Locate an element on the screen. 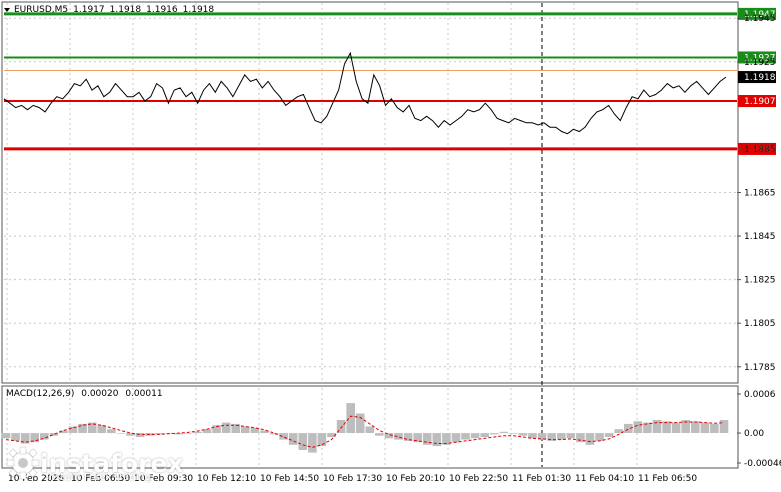 This screenshot has height=492, width=781. time-label: 11 Feb 06:50 is located at coordinates (667, 479).